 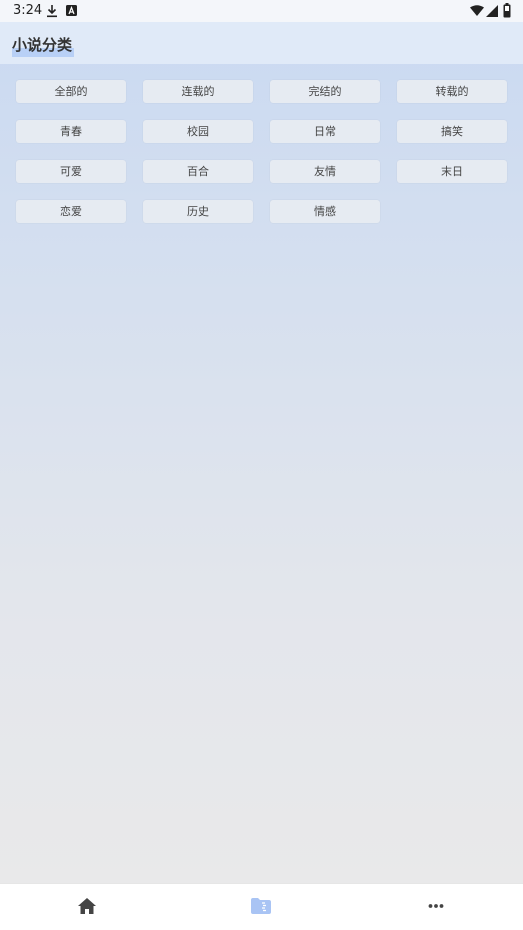 I want to click on category-chip-emotion: 情感, so click(x=325, y=211).